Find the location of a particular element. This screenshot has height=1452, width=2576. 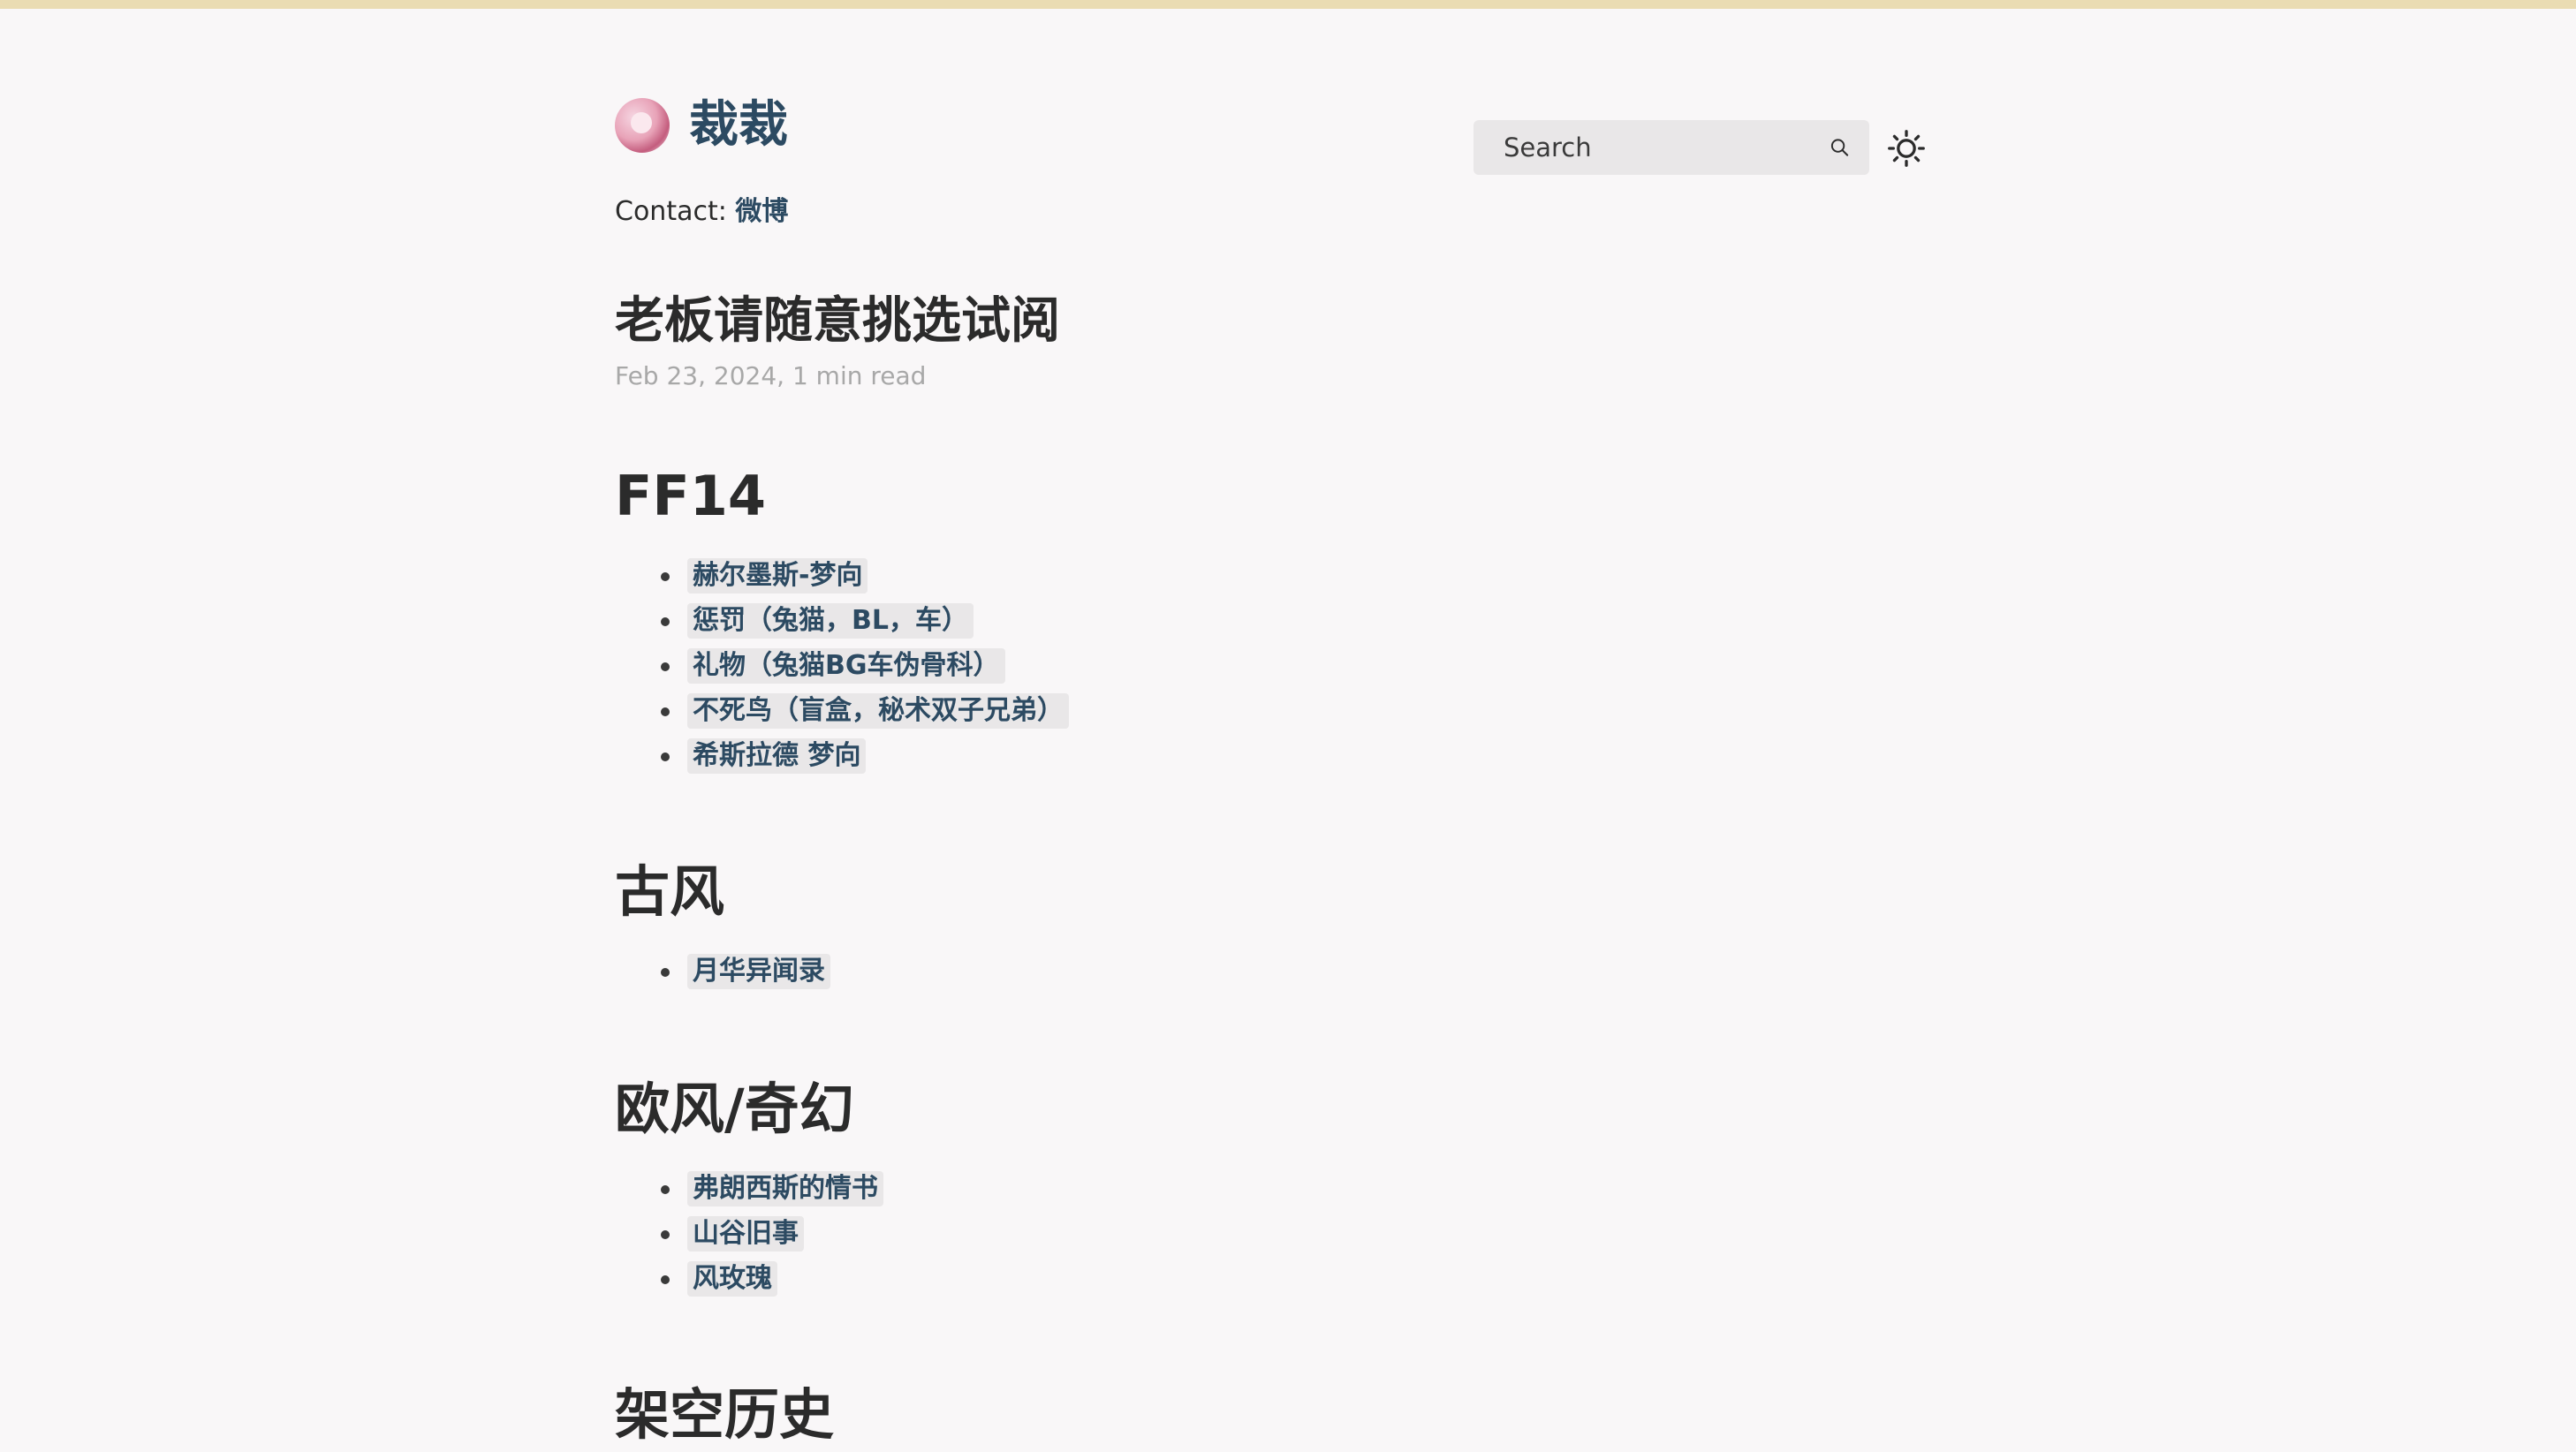

story-link: 月华异闻录 is located at coordinates (759, 971).